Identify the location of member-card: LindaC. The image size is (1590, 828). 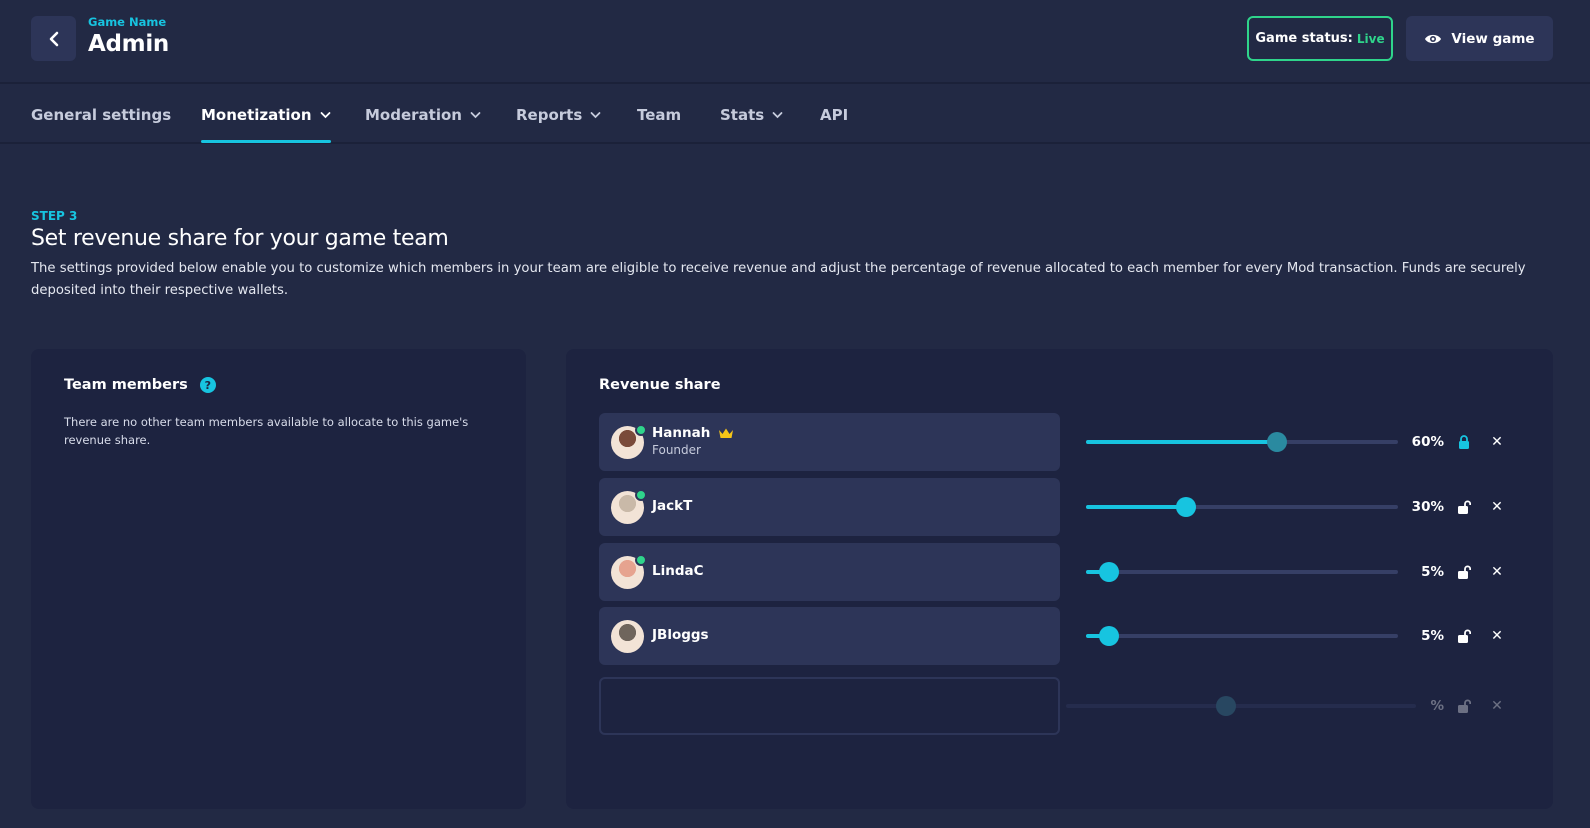
(829, 572).